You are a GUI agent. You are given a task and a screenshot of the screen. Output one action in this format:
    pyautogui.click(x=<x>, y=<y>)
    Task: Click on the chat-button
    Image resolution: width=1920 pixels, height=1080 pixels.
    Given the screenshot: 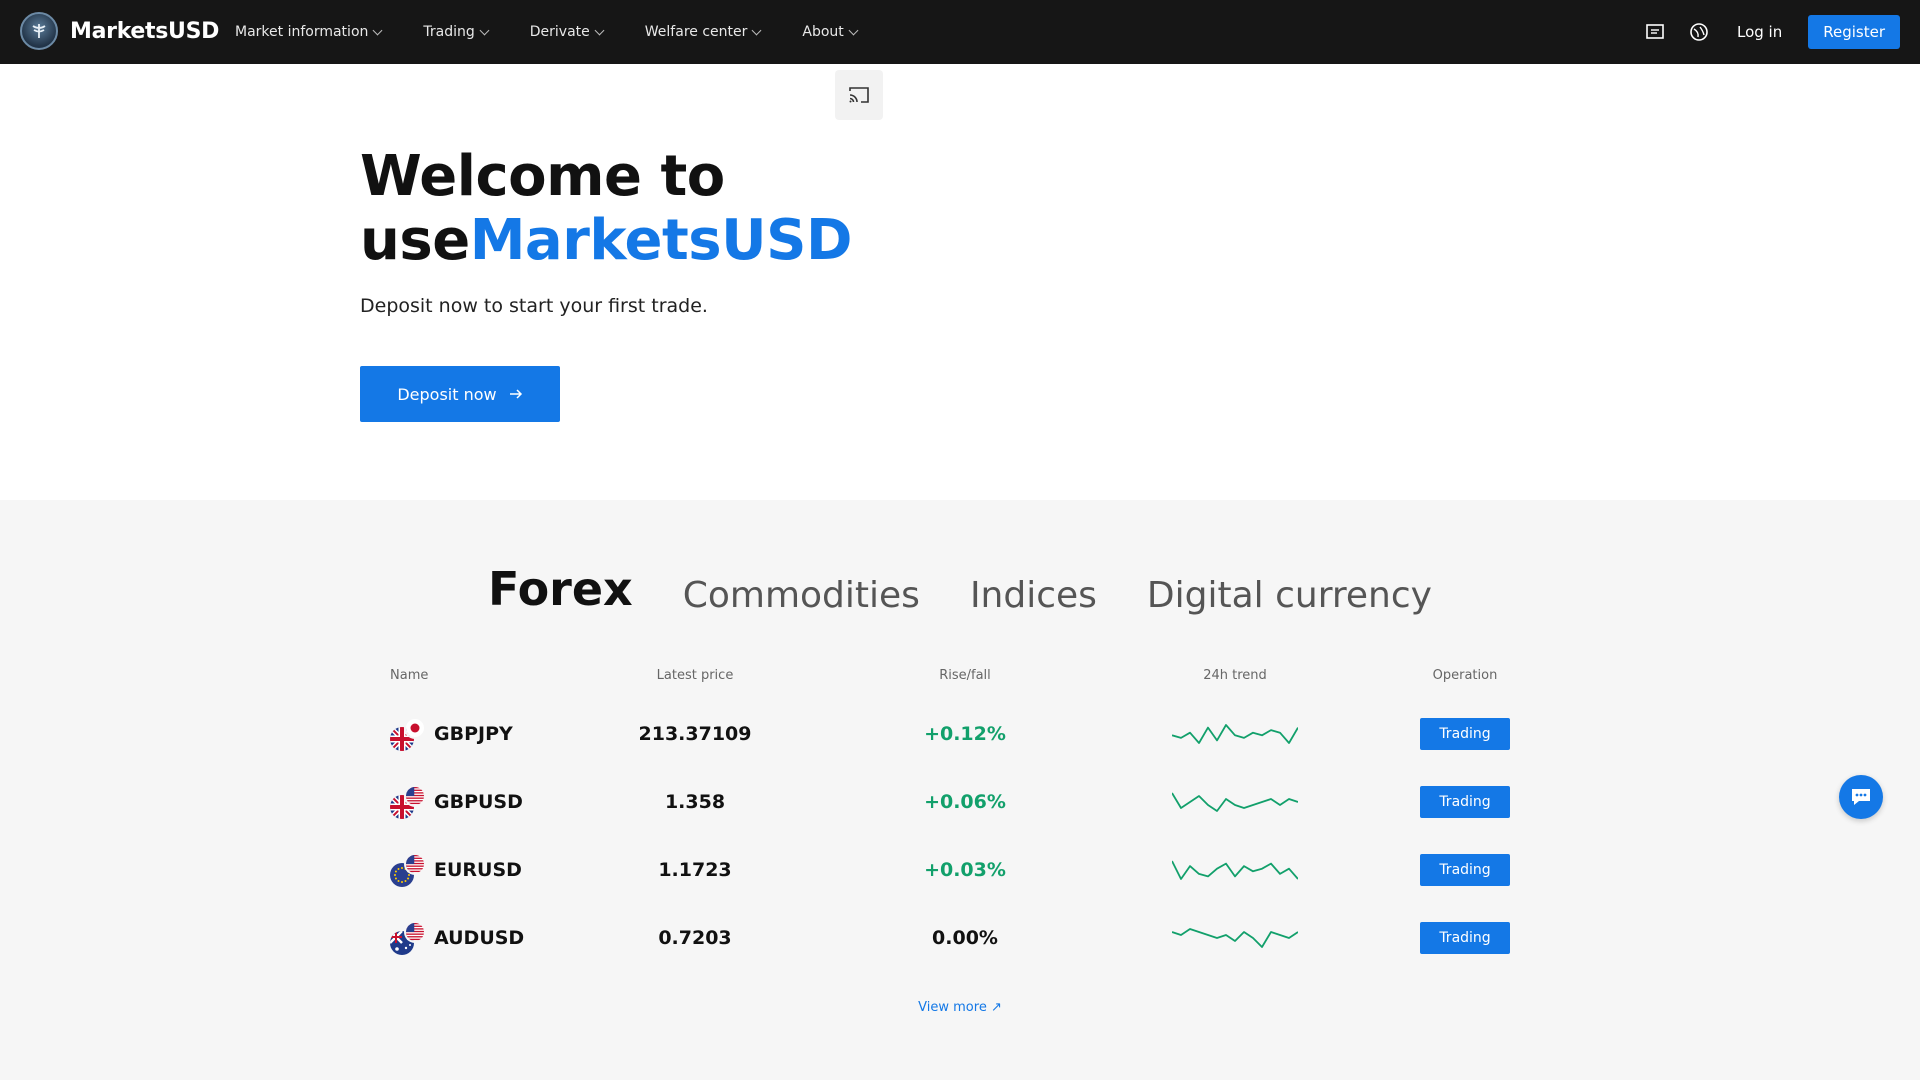 What is the action you would take?
    pyautogui.click(x=1861, y=797)
    